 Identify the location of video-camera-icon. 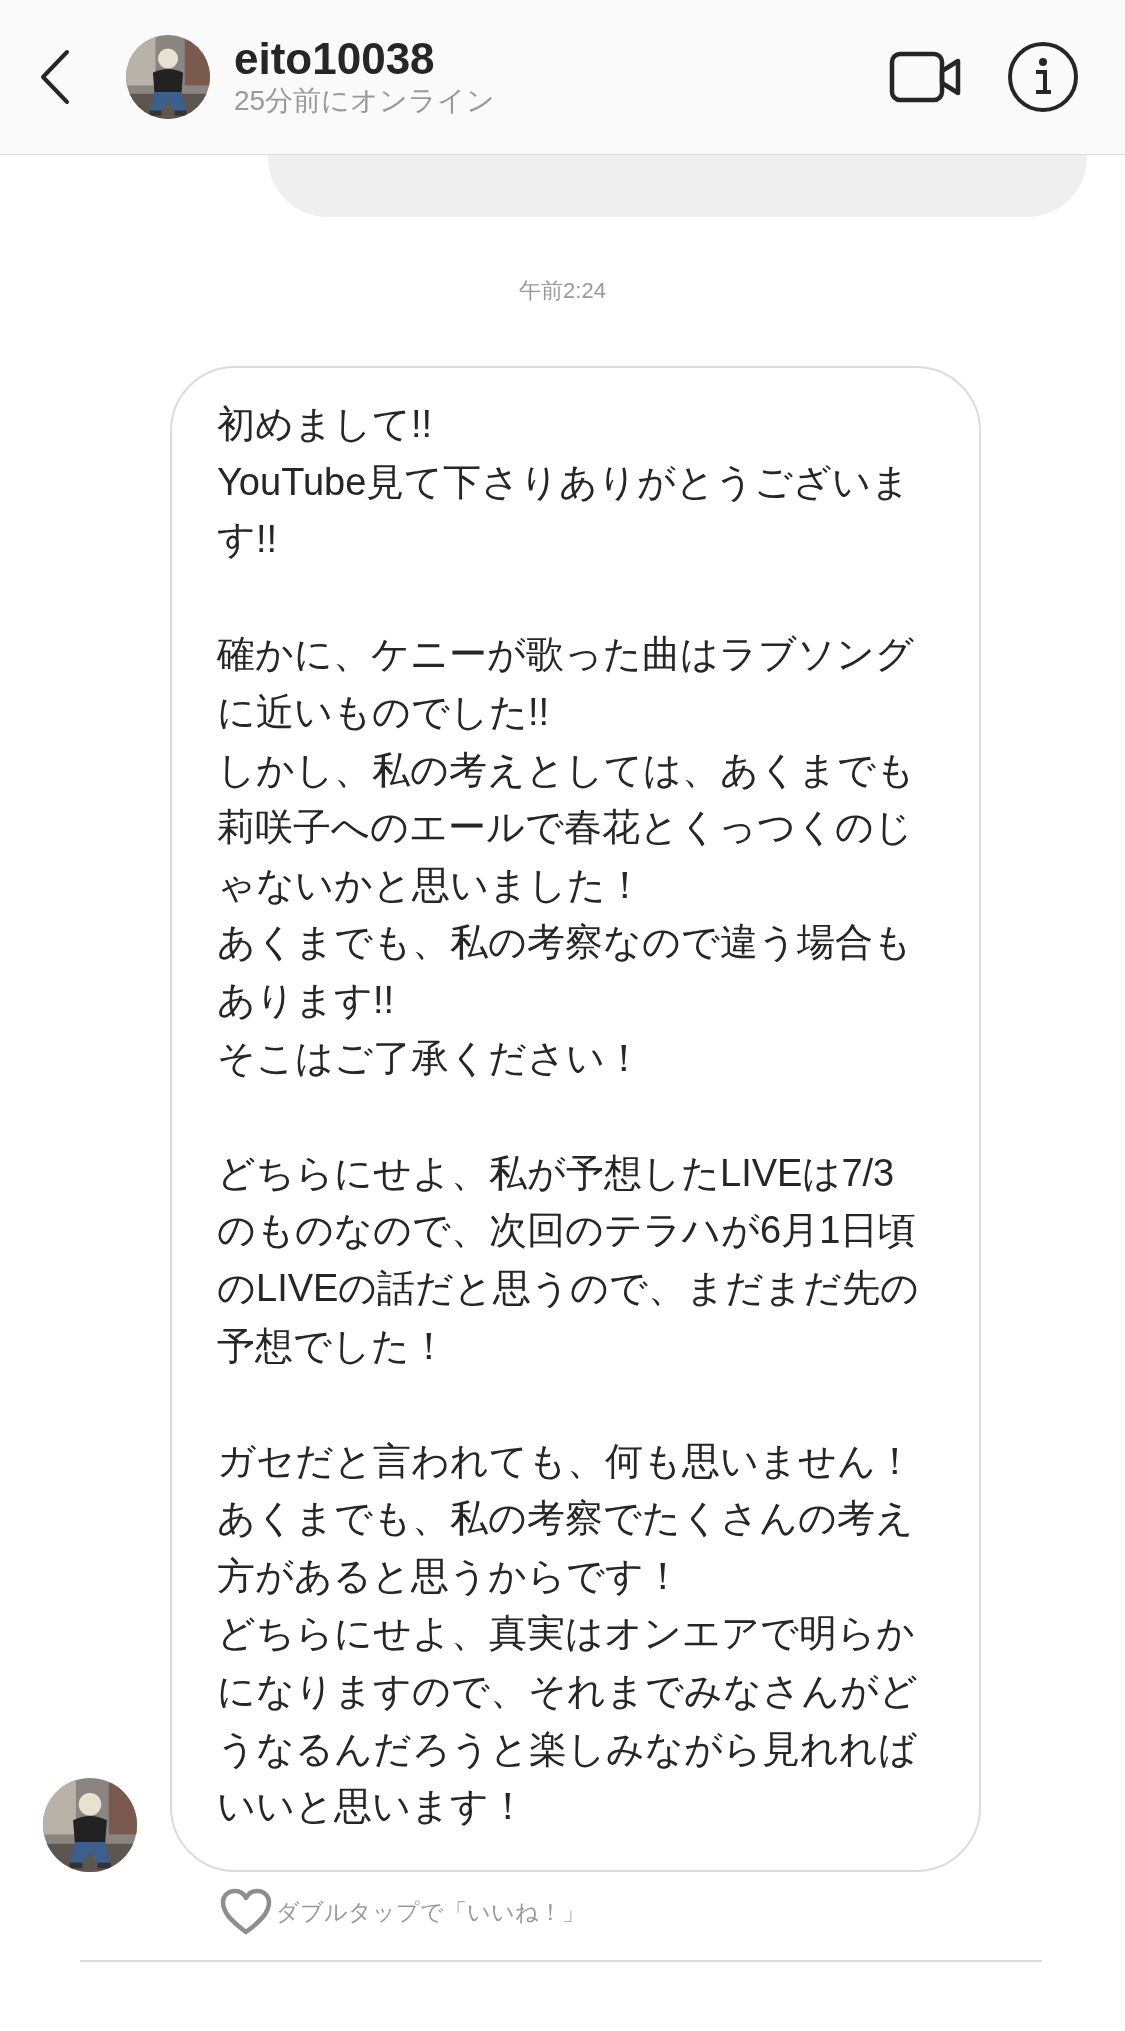
(925, 77).